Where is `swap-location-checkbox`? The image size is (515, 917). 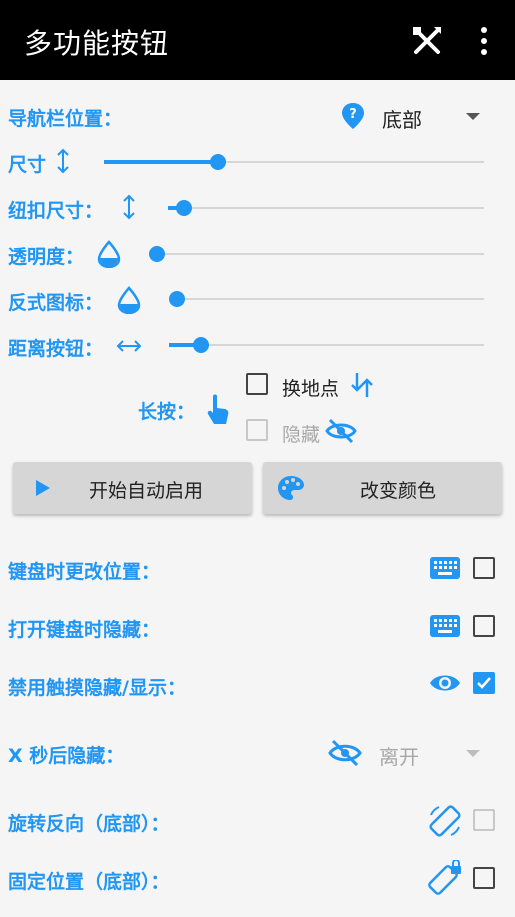
swap-location-checkbox is located at coordinates (257, 384).